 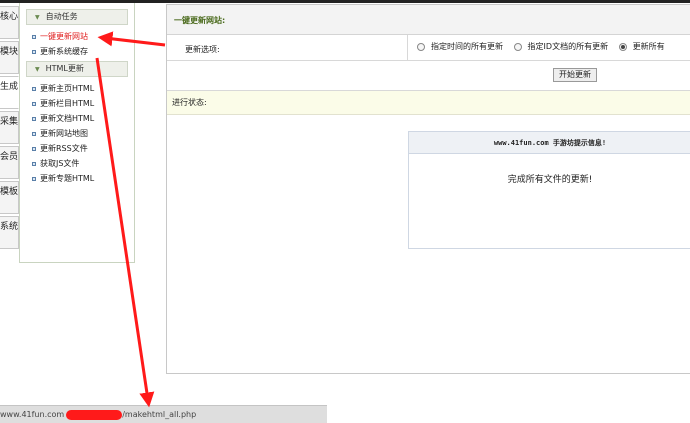 What do you see at coordinates (94, 414) in the screenshot?
I see `redaction-mark` at bounding box center [94, 414].